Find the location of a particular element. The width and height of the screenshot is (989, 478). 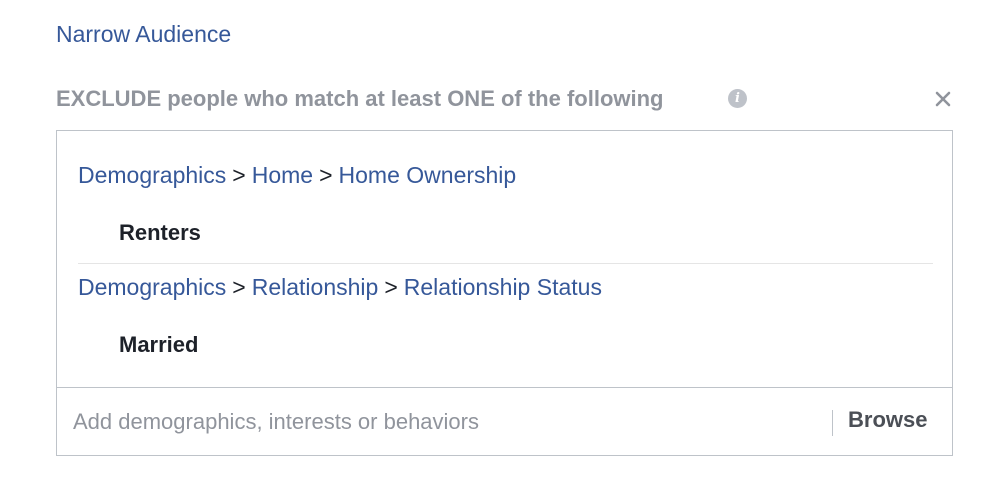

search-input is located at coordinates (433, 422).